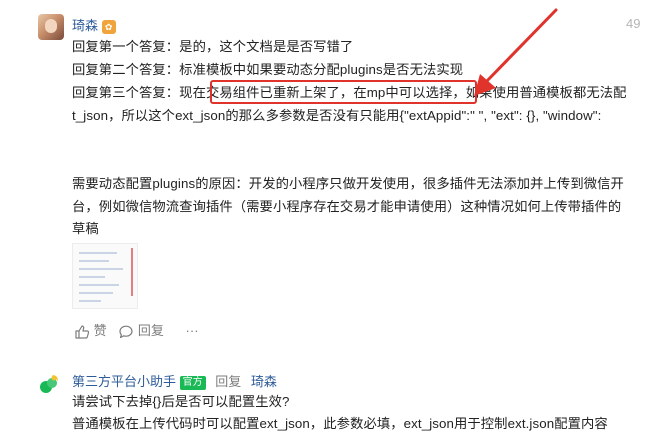 This screenshot has height=434, width=647. I want to click on reply-word: 回复, so click(228, 381).